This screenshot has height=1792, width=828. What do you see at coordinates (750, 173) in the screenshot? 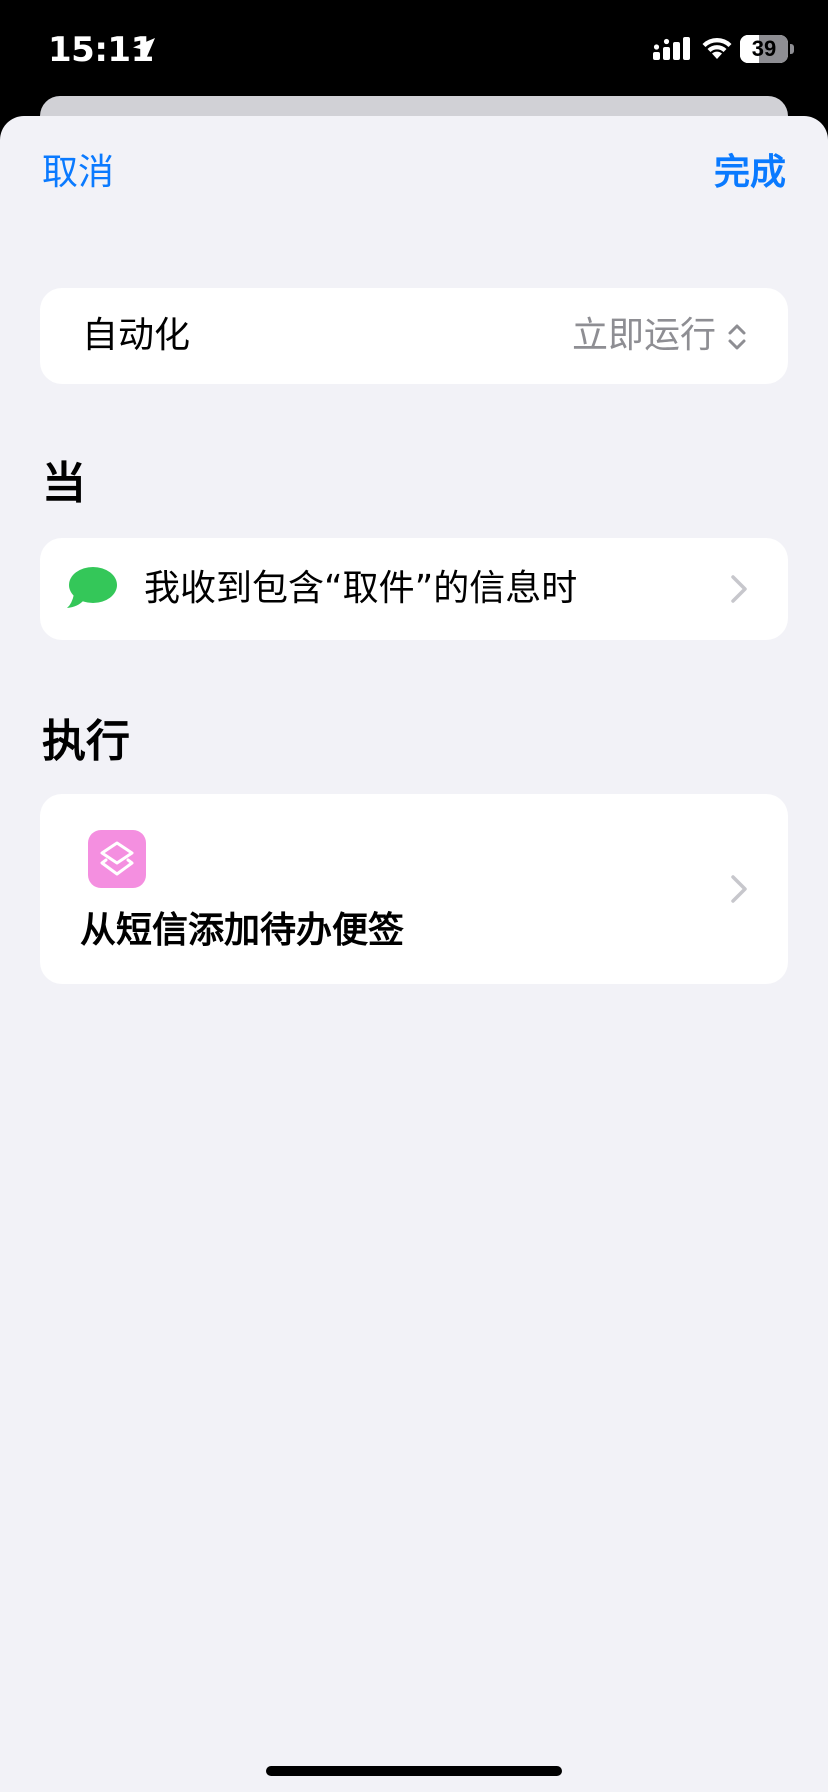
I see `done-button: 完成` at bounding box center [750, 173].